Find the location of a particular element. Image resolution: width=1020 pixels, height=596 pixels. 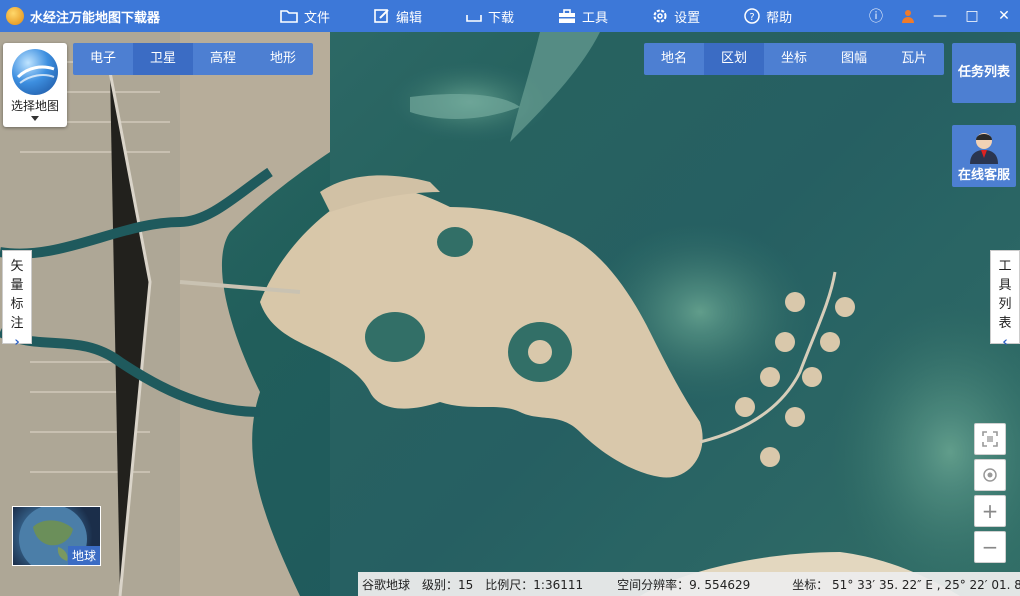

menu-tools: 工具 is located at coordinates (583, 16).